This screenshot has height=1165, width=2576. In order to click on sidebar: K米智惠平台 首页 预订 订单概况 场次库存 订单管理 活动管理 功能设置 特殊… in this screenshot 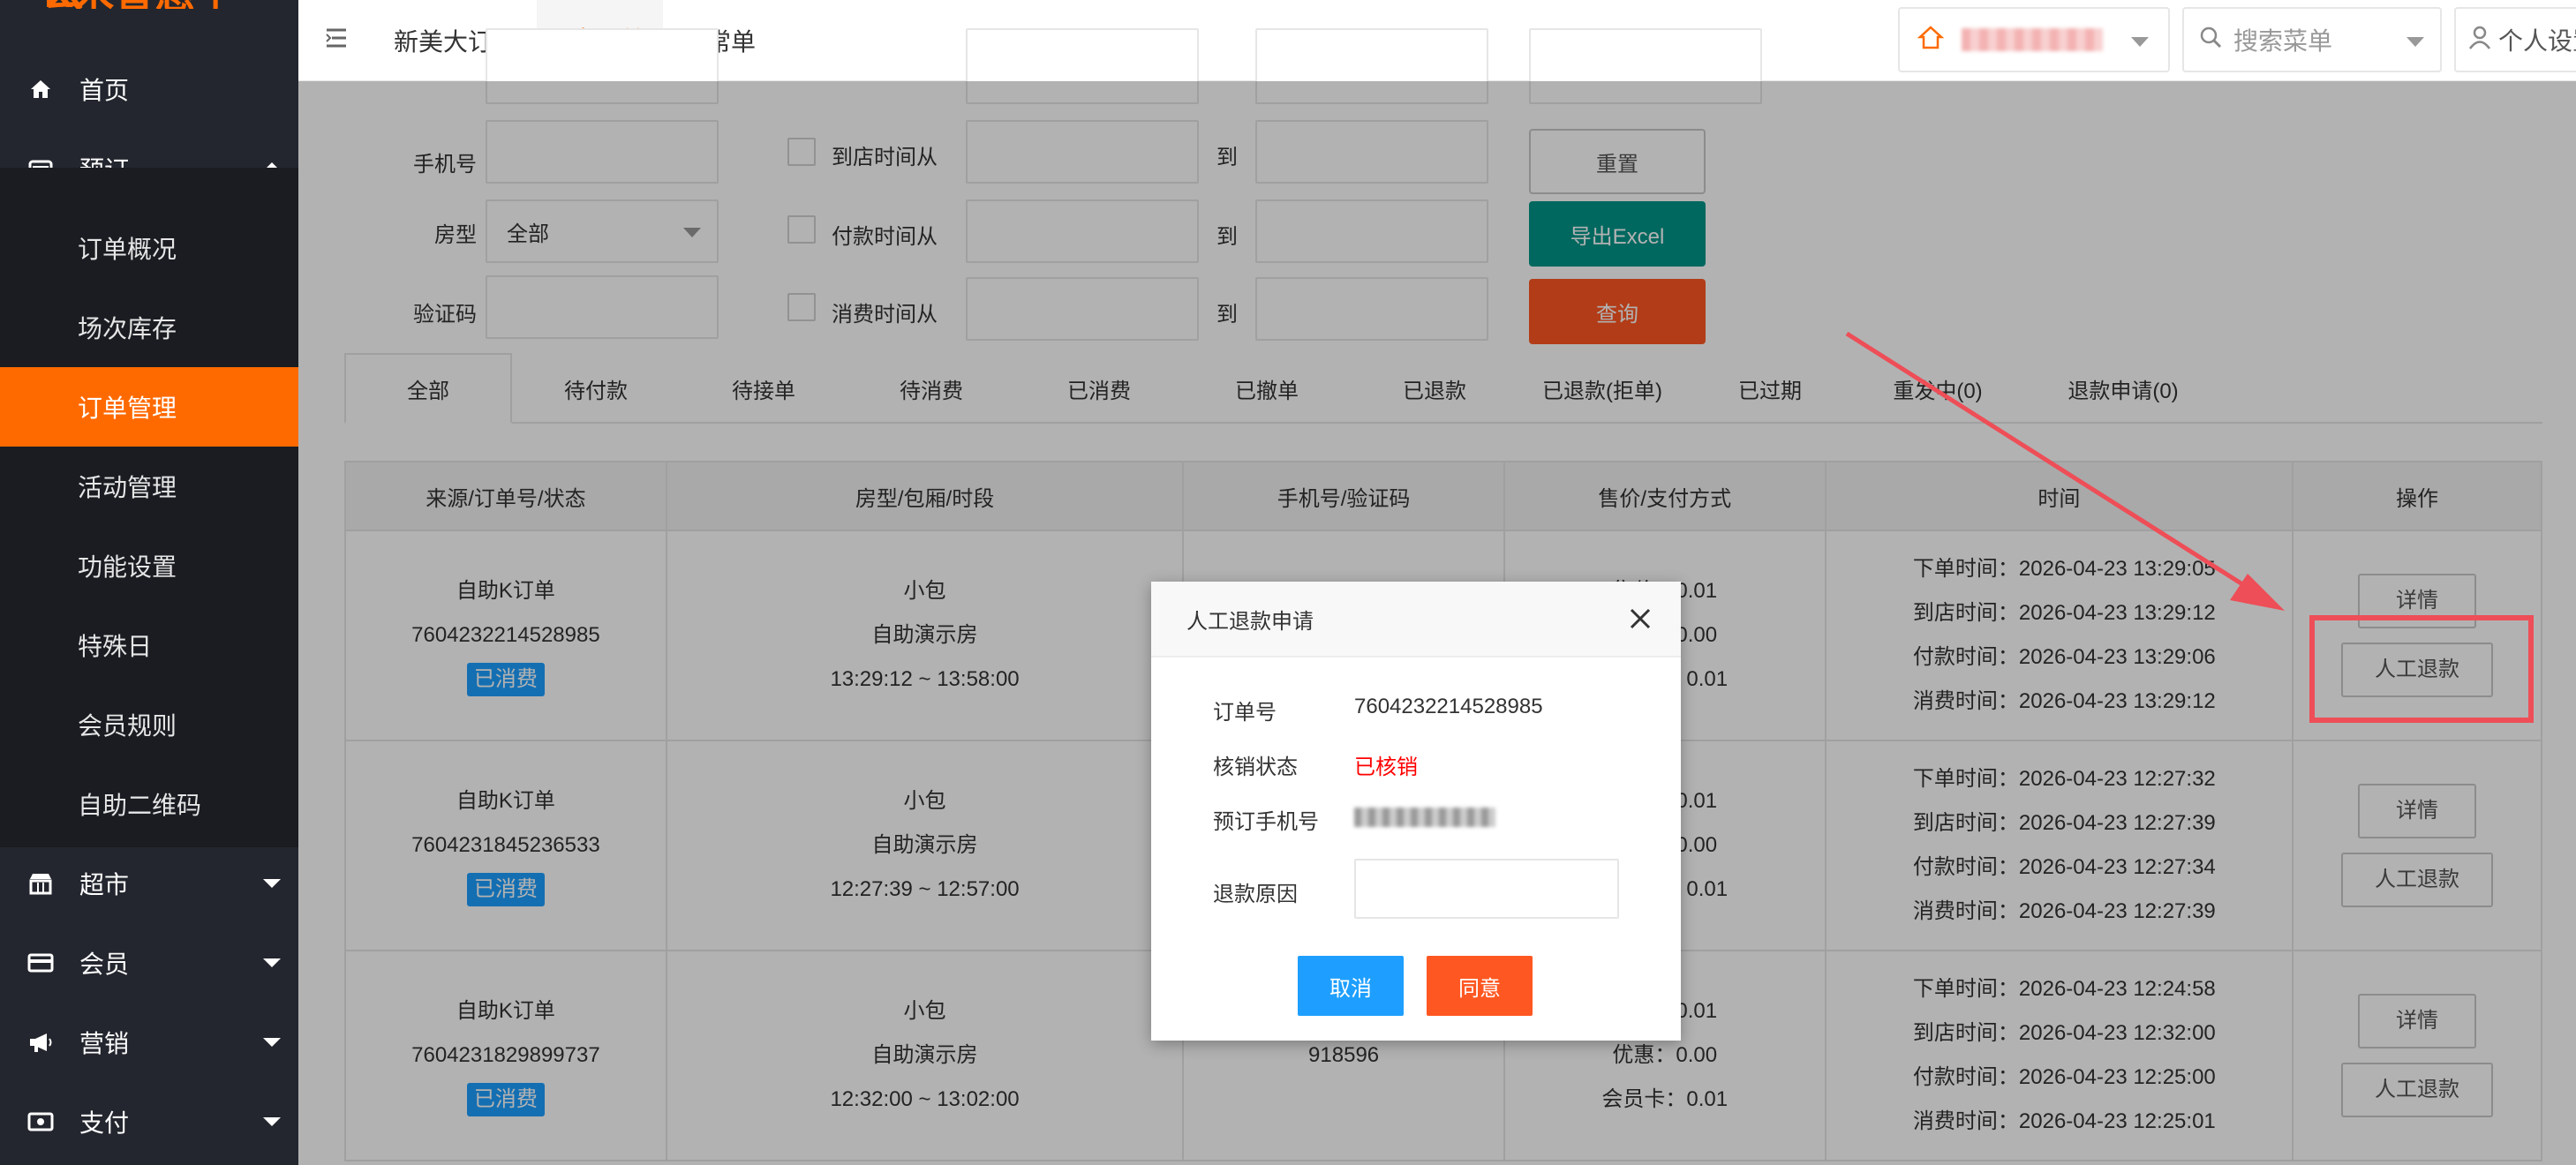, I will do `click(149, 582)`.